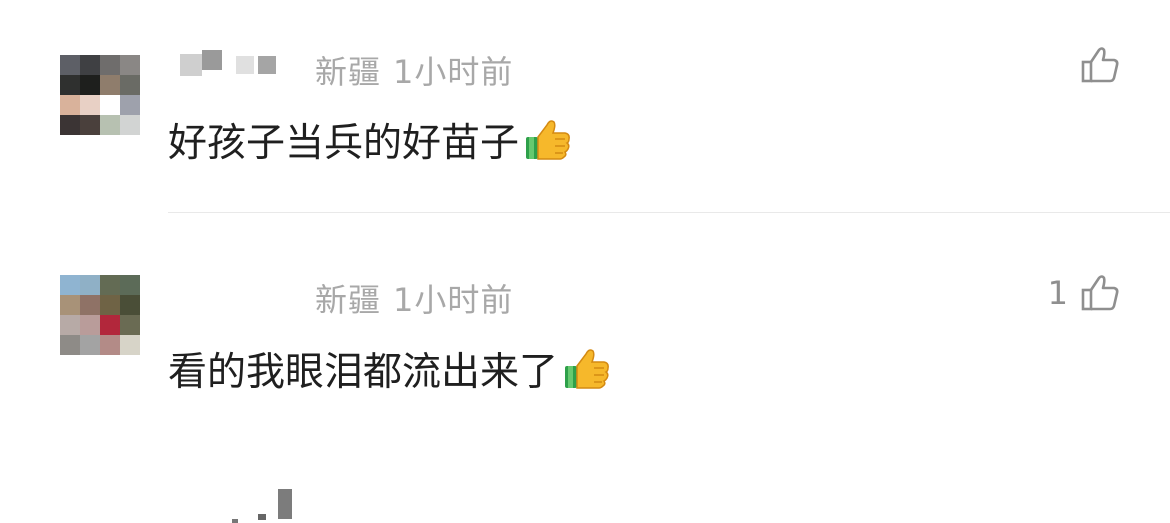  I want to click on comment-text: 看的我眼泪都流出来了, so click(390, 369).